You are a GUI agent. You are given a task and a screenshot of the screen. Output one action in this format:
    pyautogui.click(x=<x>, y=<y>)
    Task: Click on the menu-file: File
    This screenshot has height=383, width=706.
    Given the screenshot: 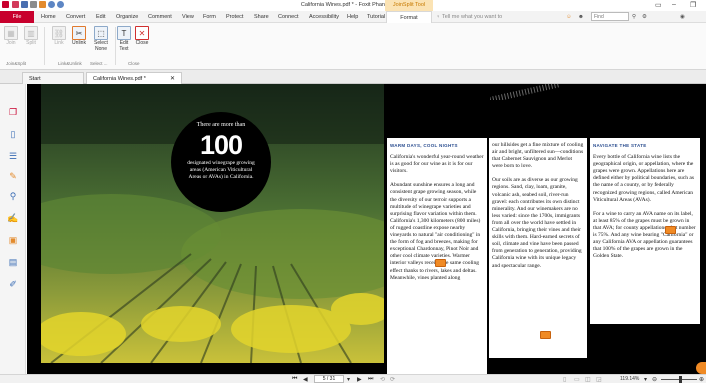 What is the action you would take?
    pyautogui.click(x=17, y=17)
    